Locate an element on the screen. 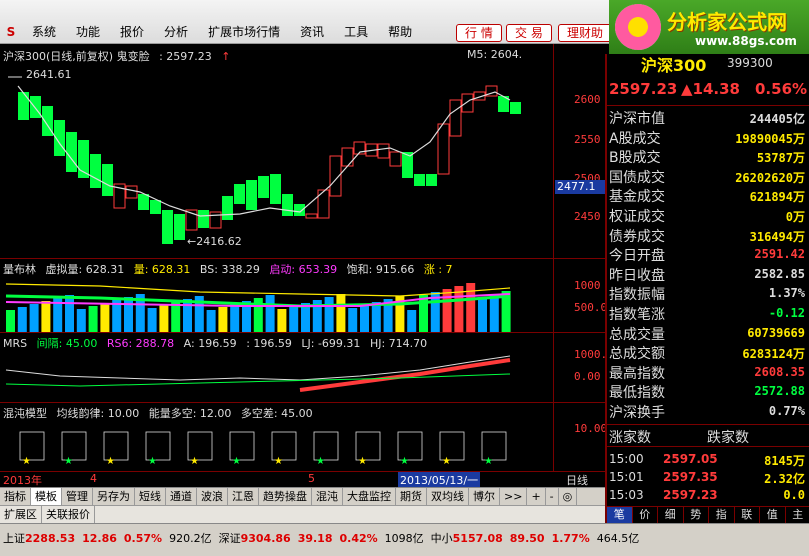 The height and width of the screenshot is (556, 809). tab-market-monitor: 大盘监控 is located at coordinates (369, 496).